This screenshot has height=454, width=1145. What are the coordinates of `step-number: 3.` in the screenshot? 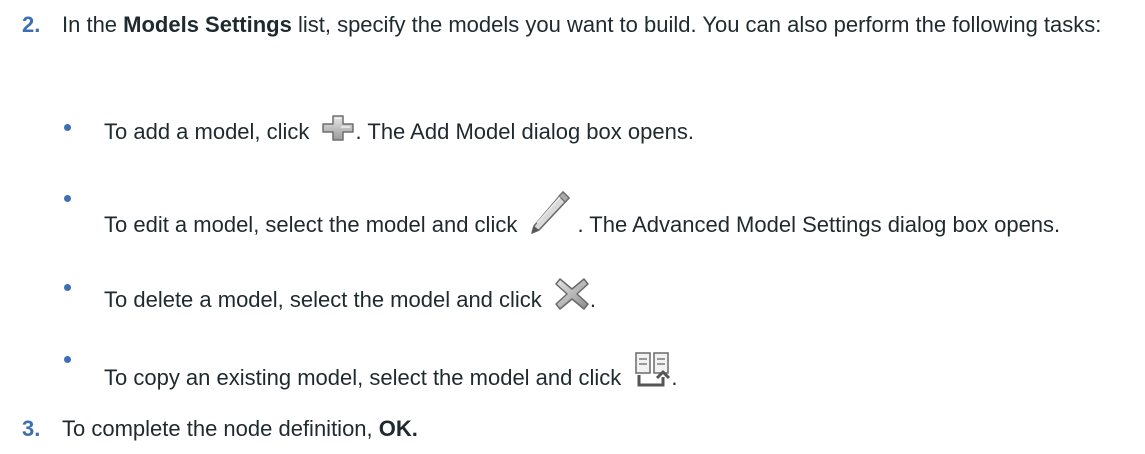 It's located at (31, 428).